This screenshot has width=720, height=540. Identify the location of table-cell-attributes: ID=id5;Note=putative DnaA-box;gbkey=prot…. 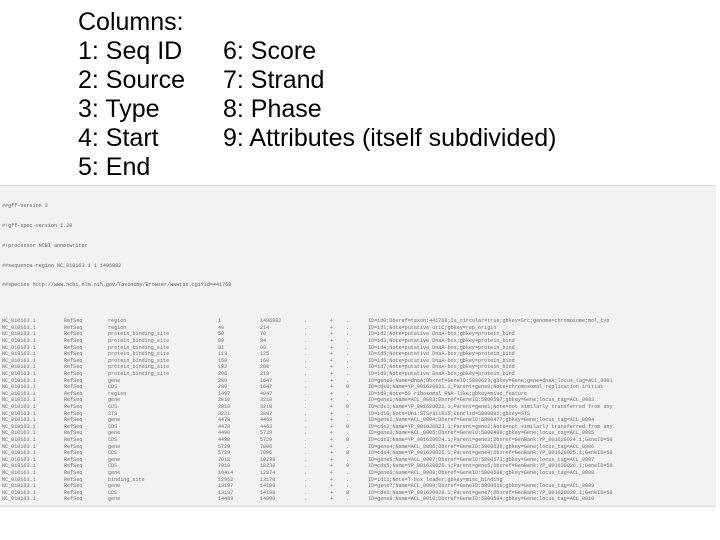
(441, 354).